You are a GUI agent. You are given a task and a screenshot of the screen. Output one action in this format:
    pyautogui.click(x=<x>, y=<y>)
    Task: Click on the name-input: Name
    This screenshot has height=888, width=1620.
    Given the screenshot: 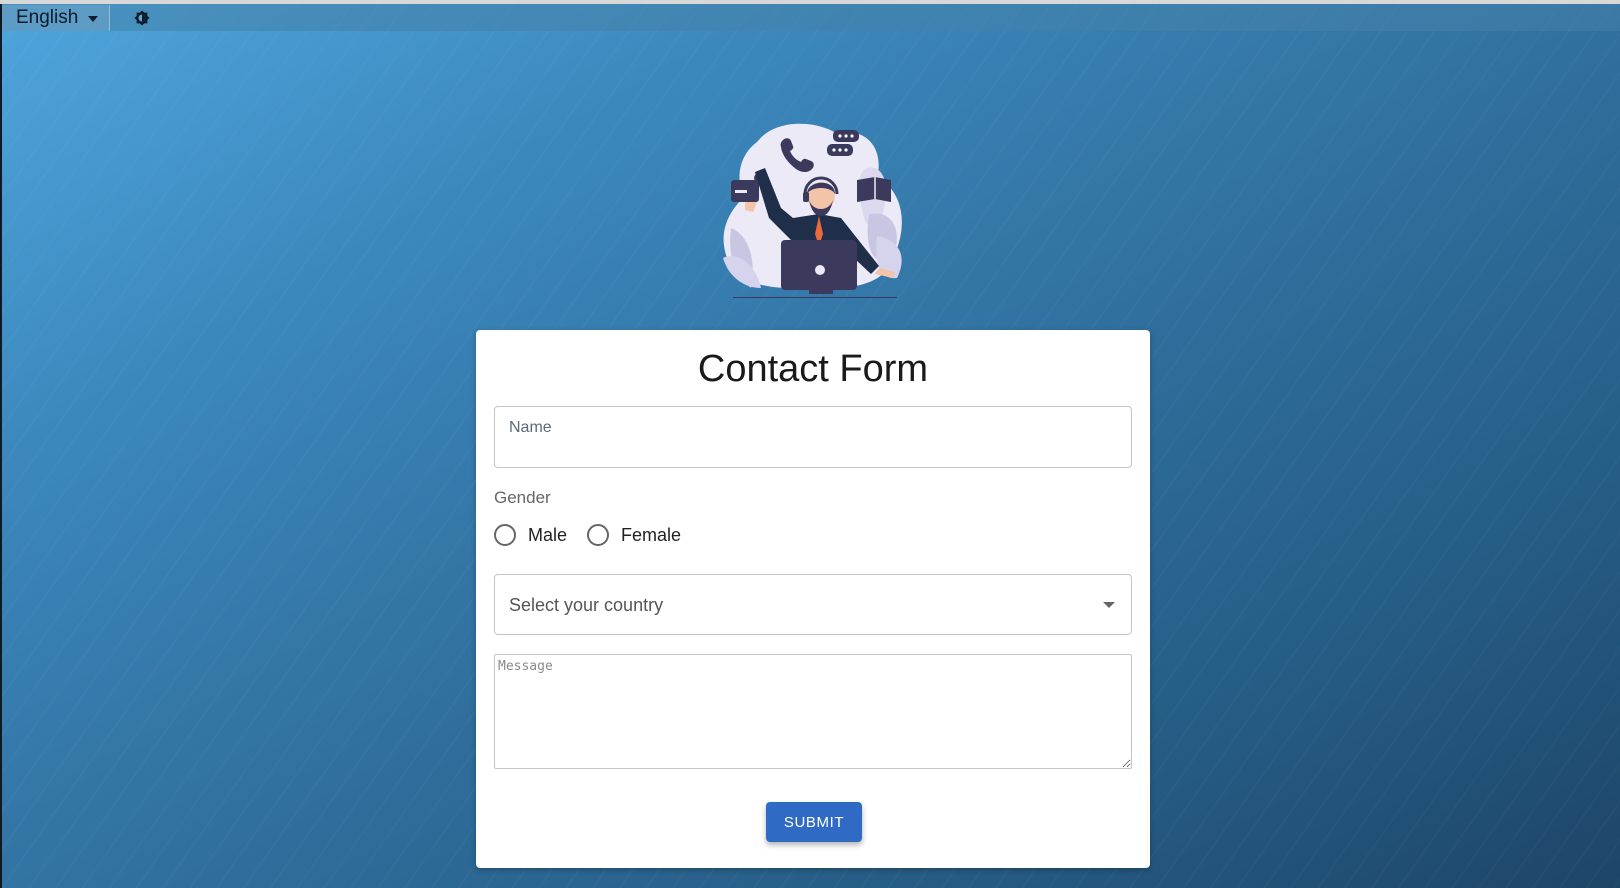 What is the action you would take?
    pyautogui.click(x=813, y=437)
    